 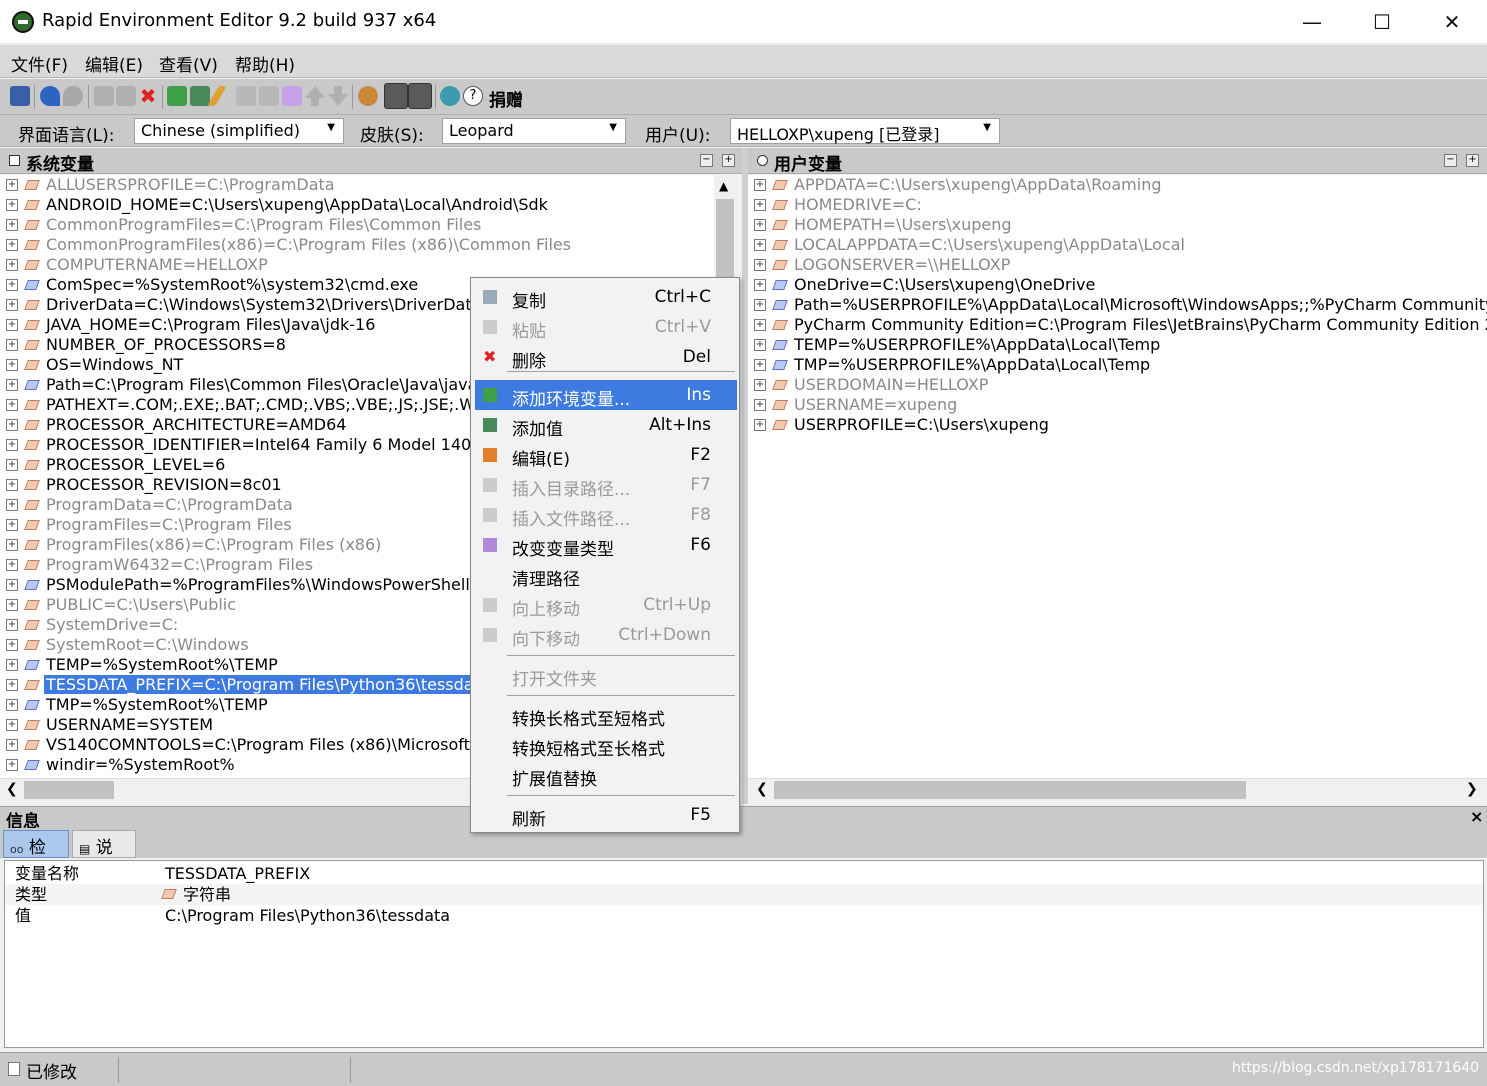 What do you see at coordinates (606, 675) in the screenshot?
I see `context-menu-item: 打开文件夹` at bounding box center [606, 675].